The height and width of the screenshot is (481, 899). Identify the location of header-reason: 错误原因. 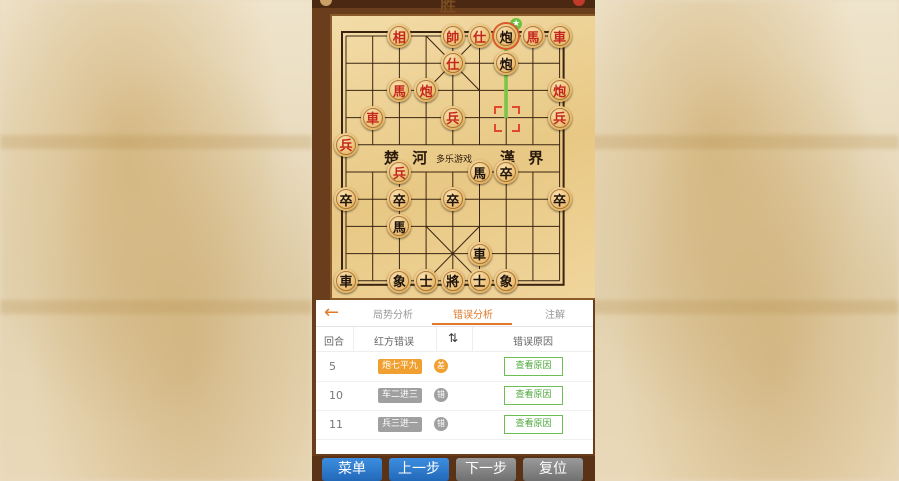
(533, 342).